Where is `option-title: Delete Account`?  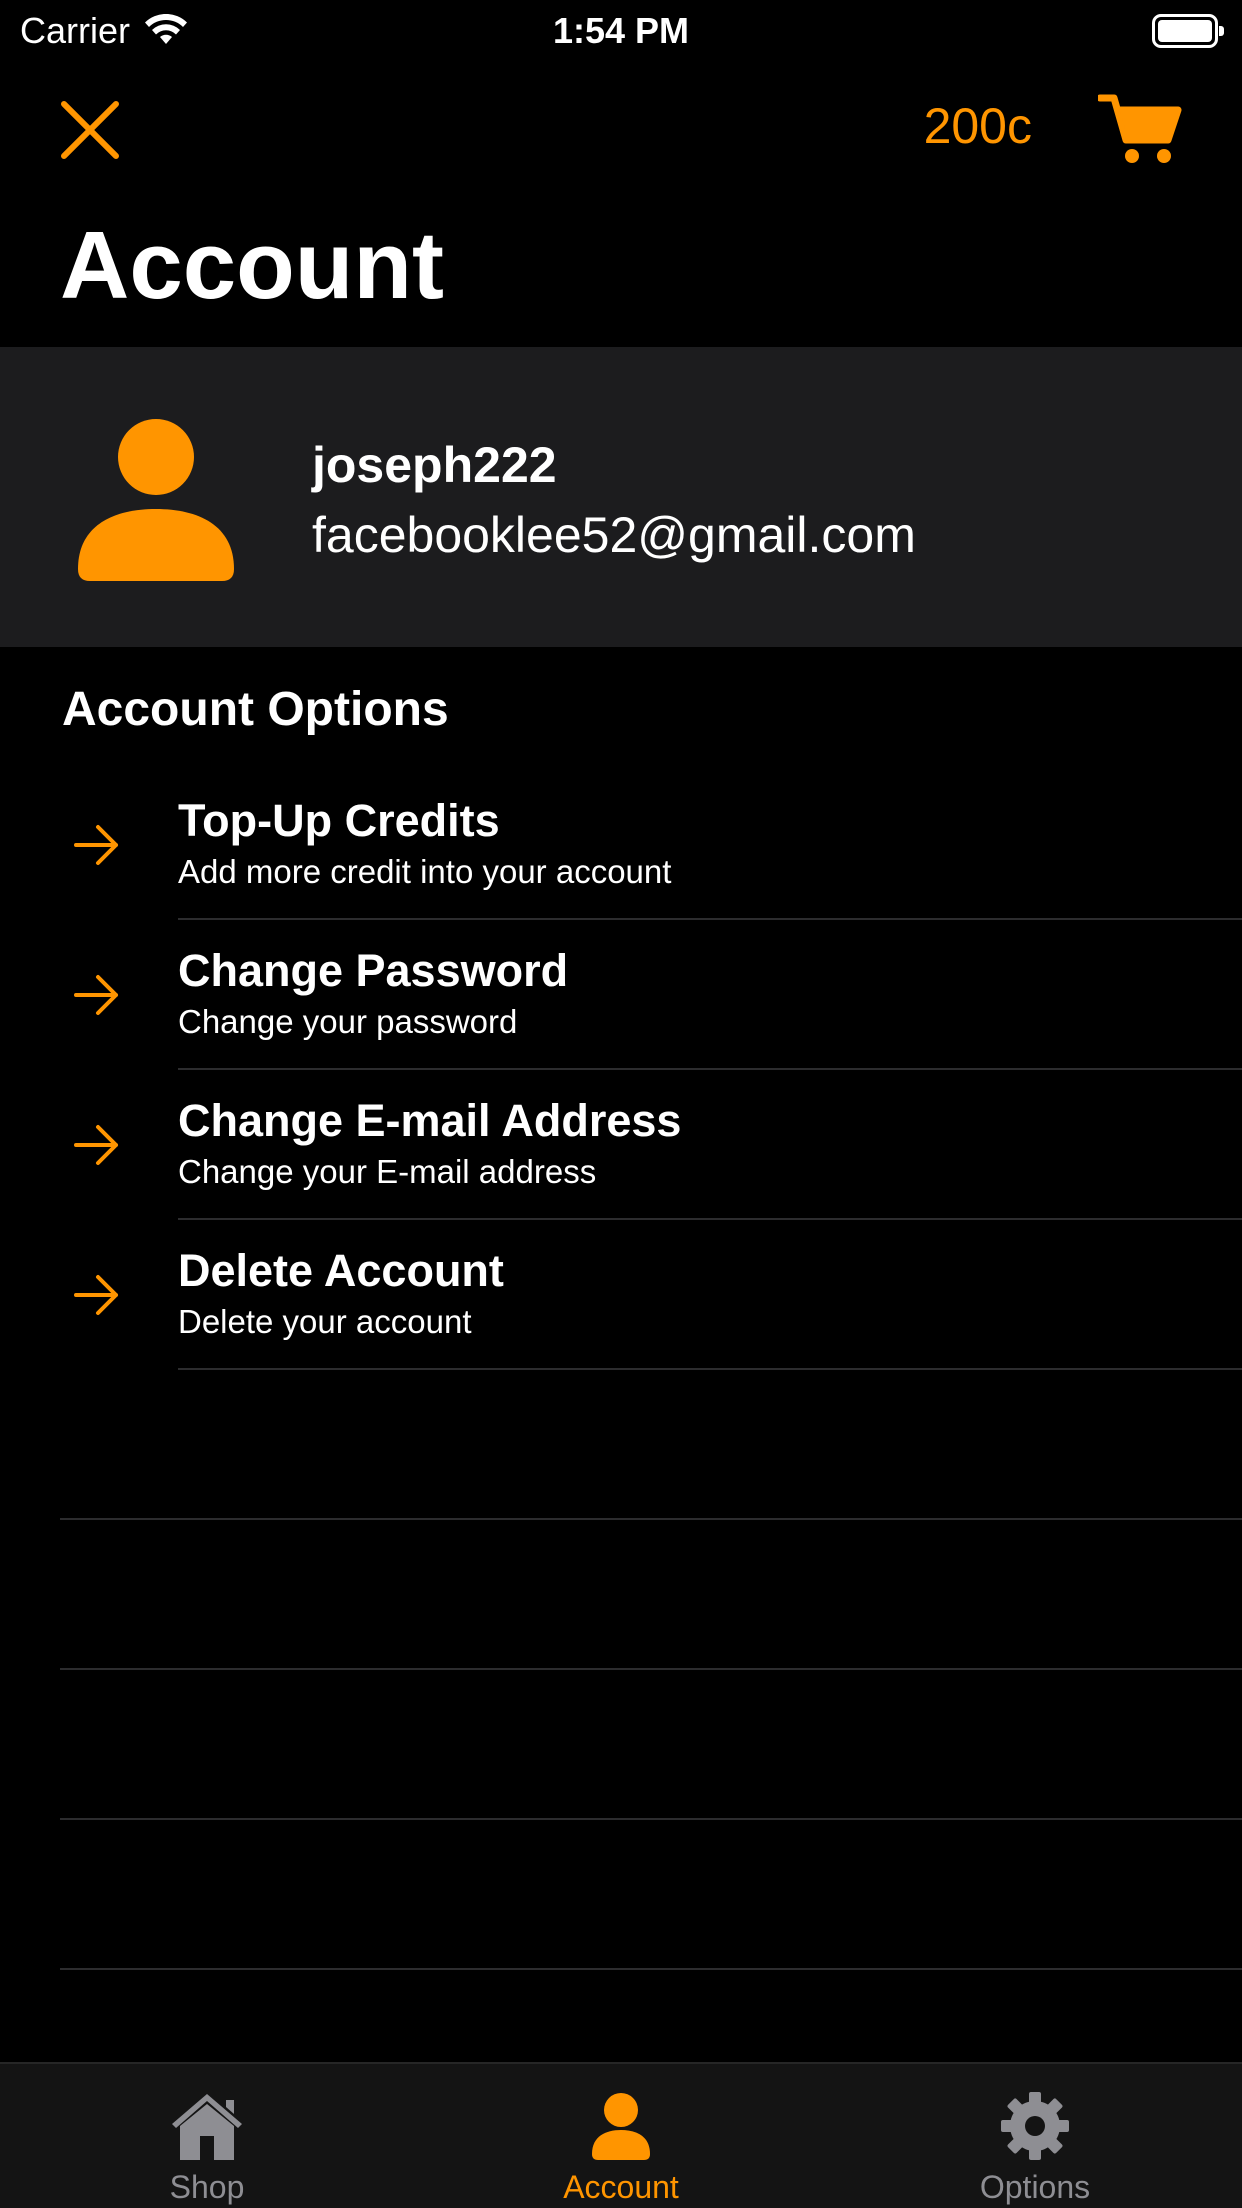 option-title: Delete Account is located at coordinates (341, 1270).